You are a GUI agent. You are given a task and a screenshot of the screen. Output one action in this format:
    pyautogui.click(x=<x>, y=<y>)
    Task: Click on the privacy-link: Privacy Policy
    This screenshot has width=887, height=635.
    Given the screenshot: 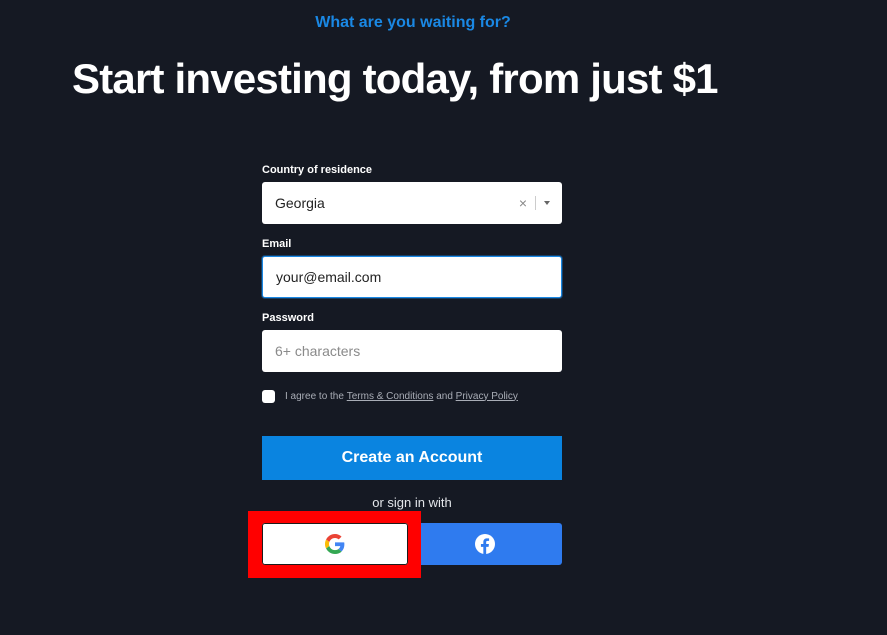 What is the action you would take?
    pyautogui.click(x=487, y=396)
    